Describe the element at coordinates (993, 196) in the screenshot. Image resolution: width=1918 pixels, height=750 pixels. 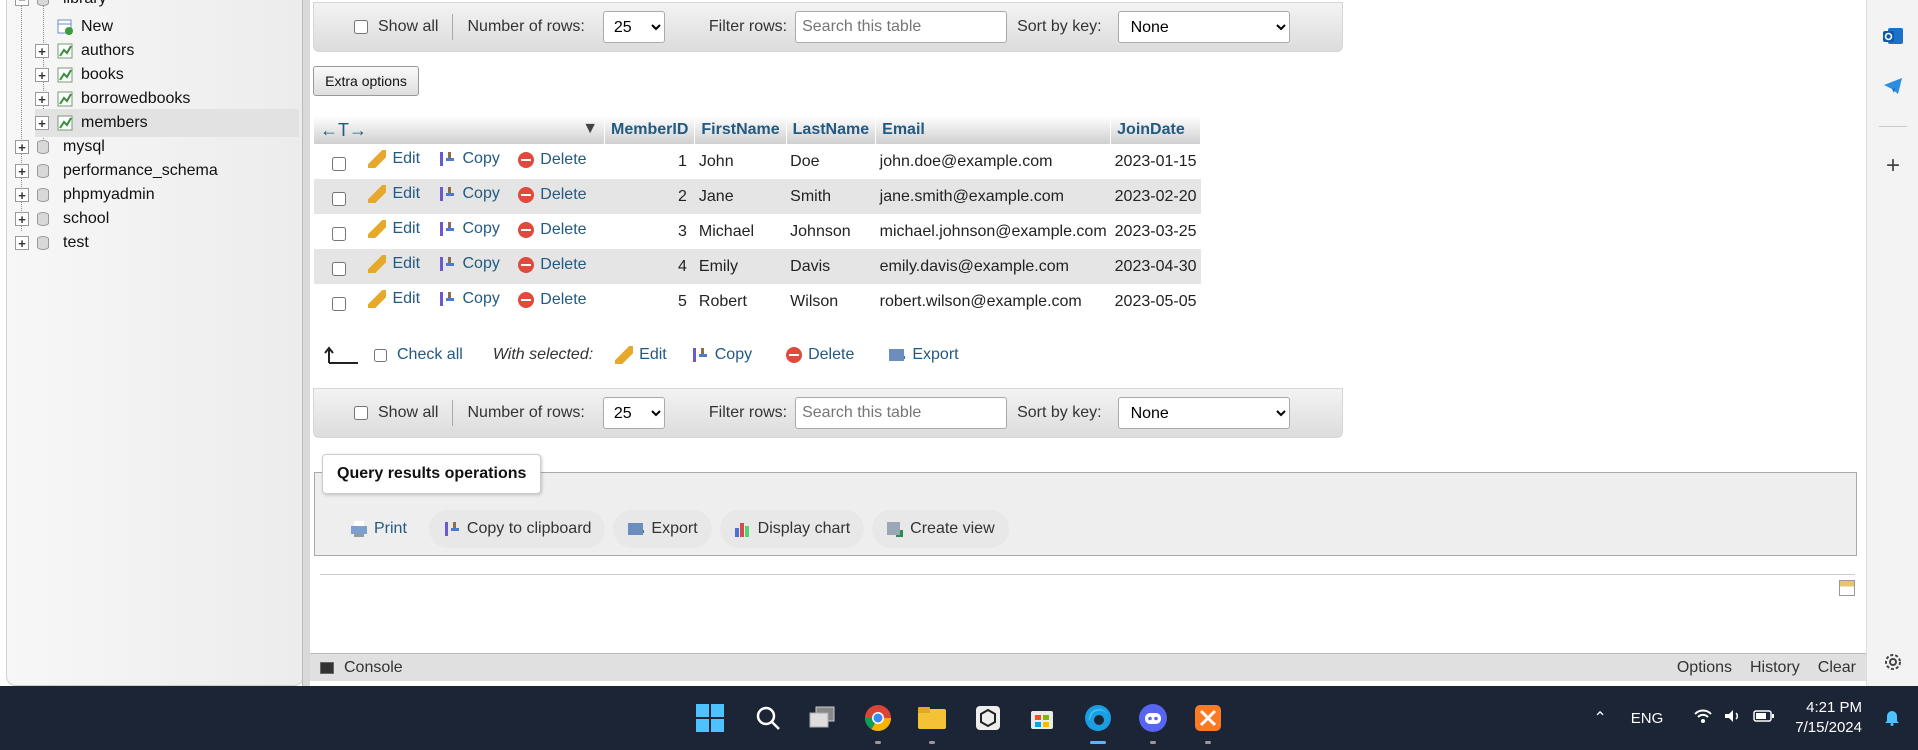
I see `cell-email: jane.smith@example.com` at that location.